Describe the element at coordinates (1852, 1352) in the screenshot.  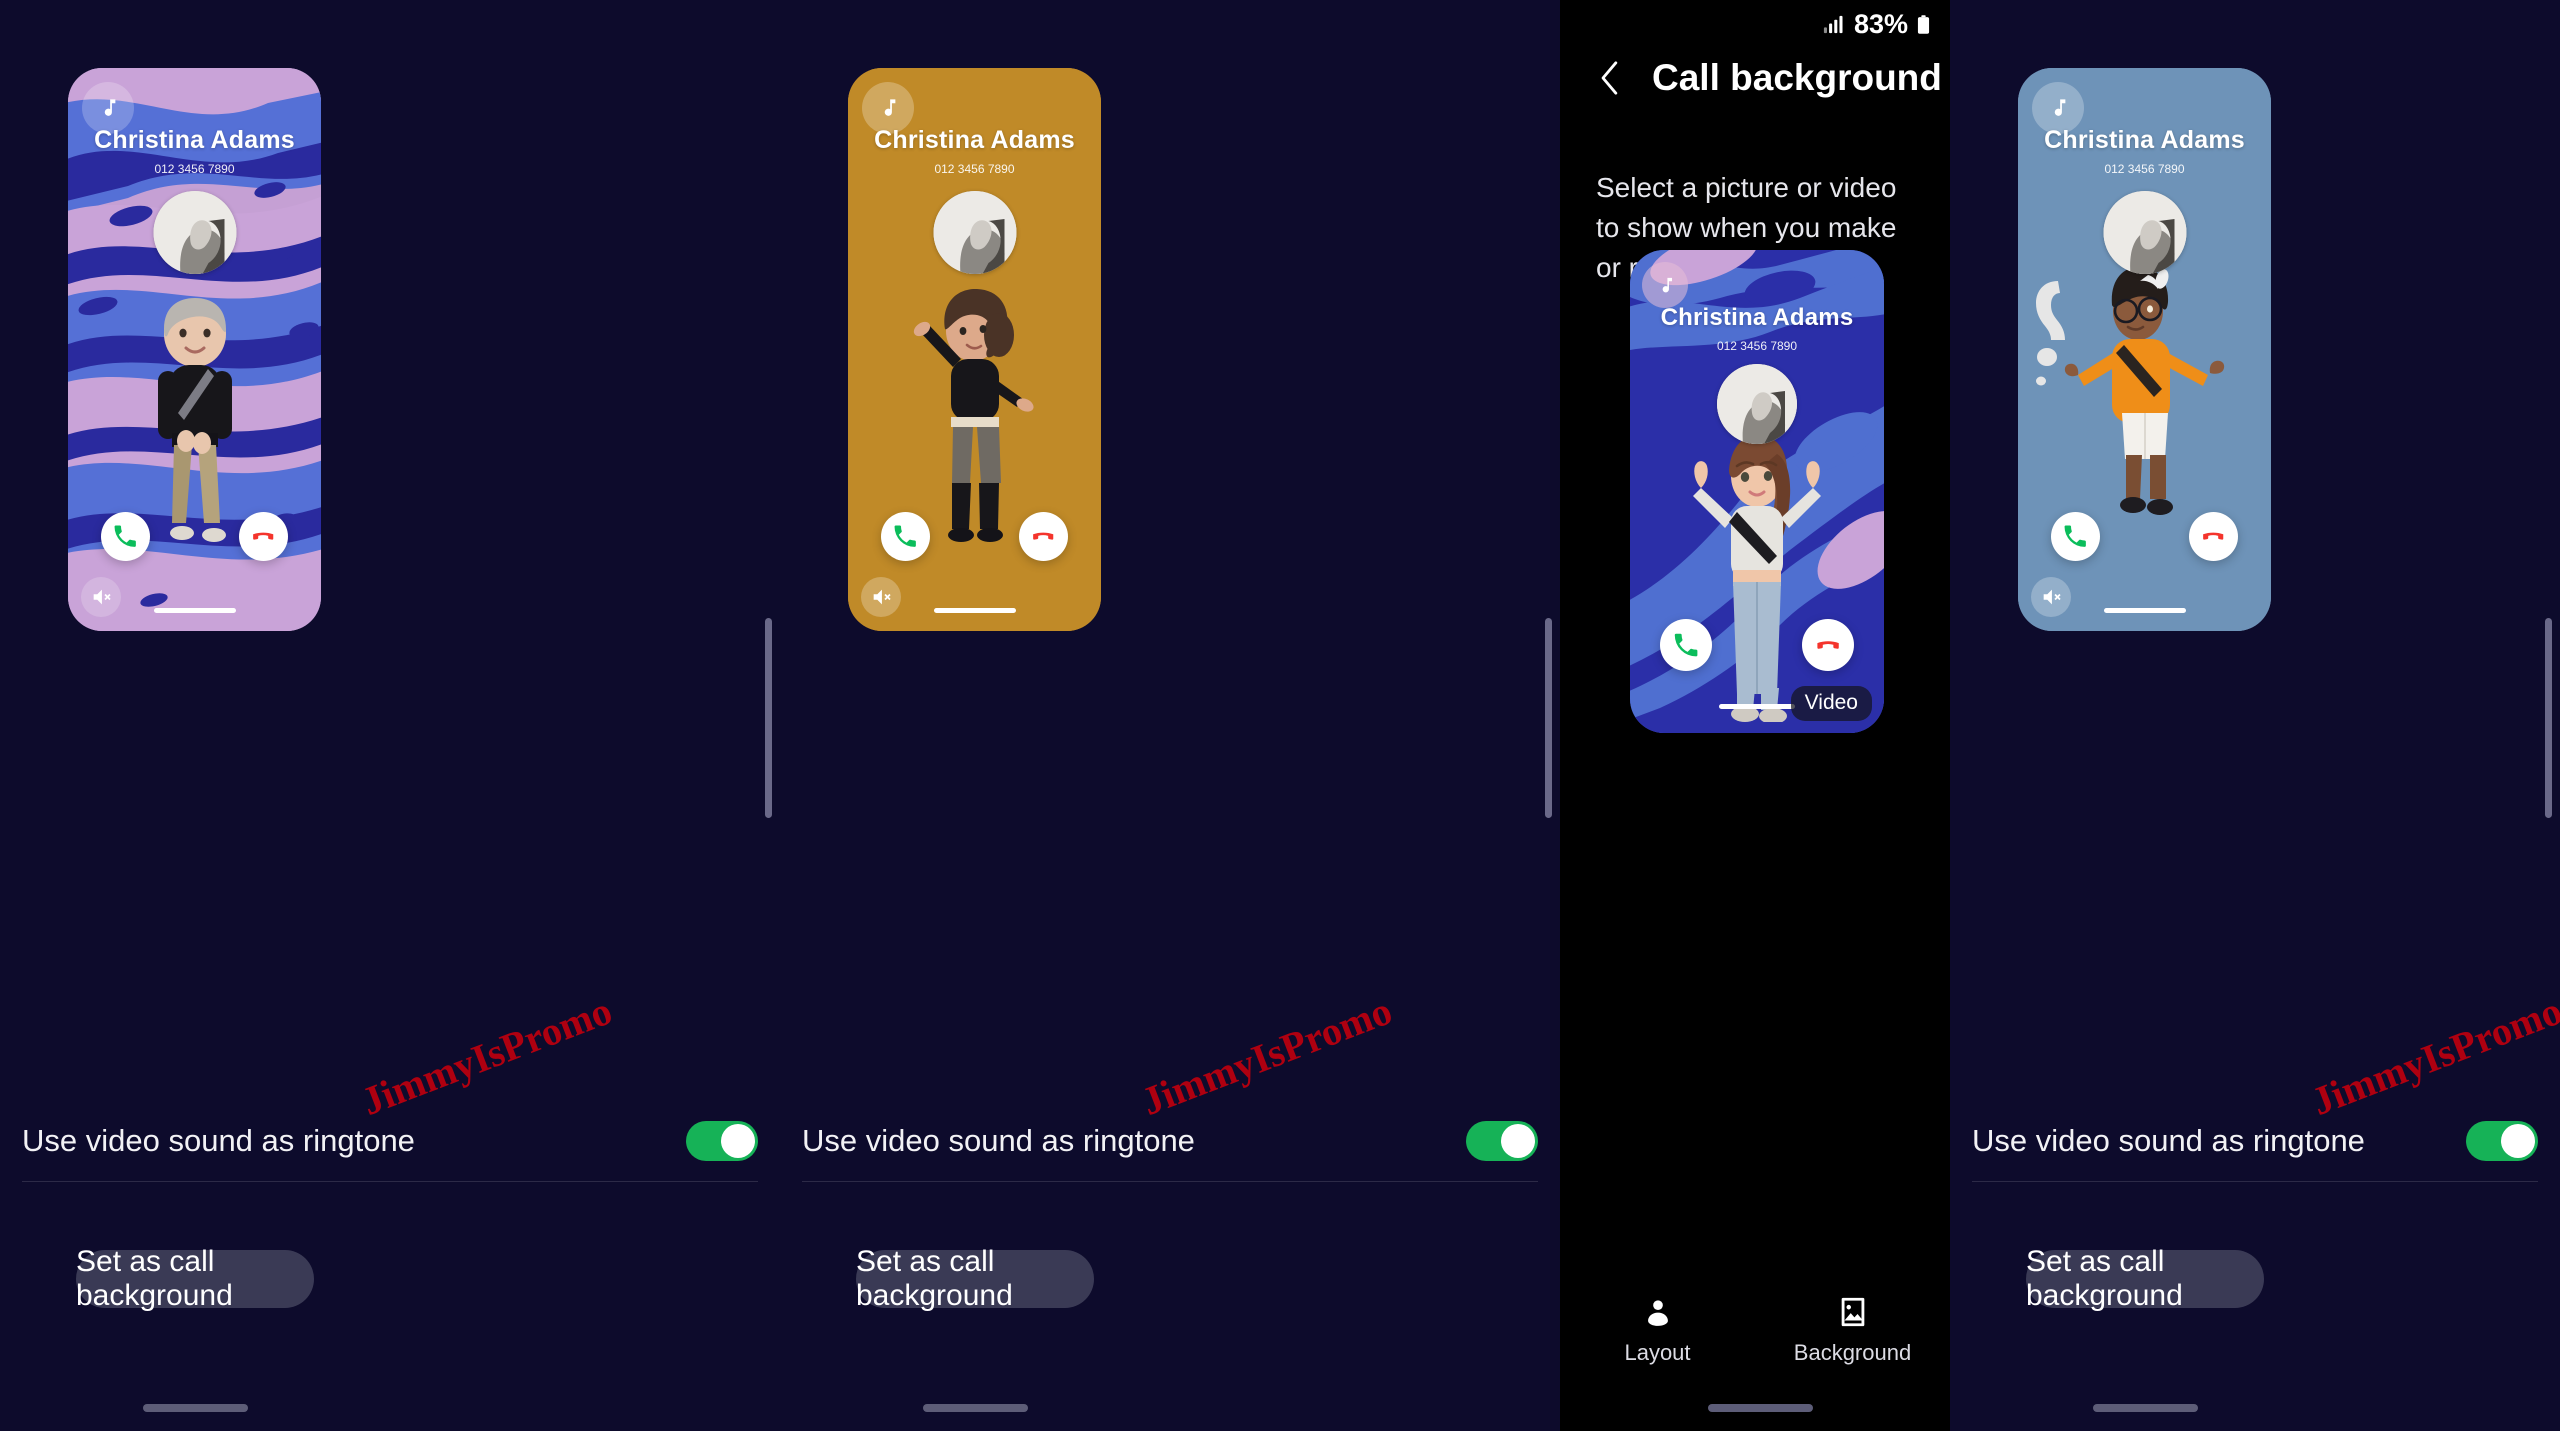
I see `tab-background-label: Background` at that location.